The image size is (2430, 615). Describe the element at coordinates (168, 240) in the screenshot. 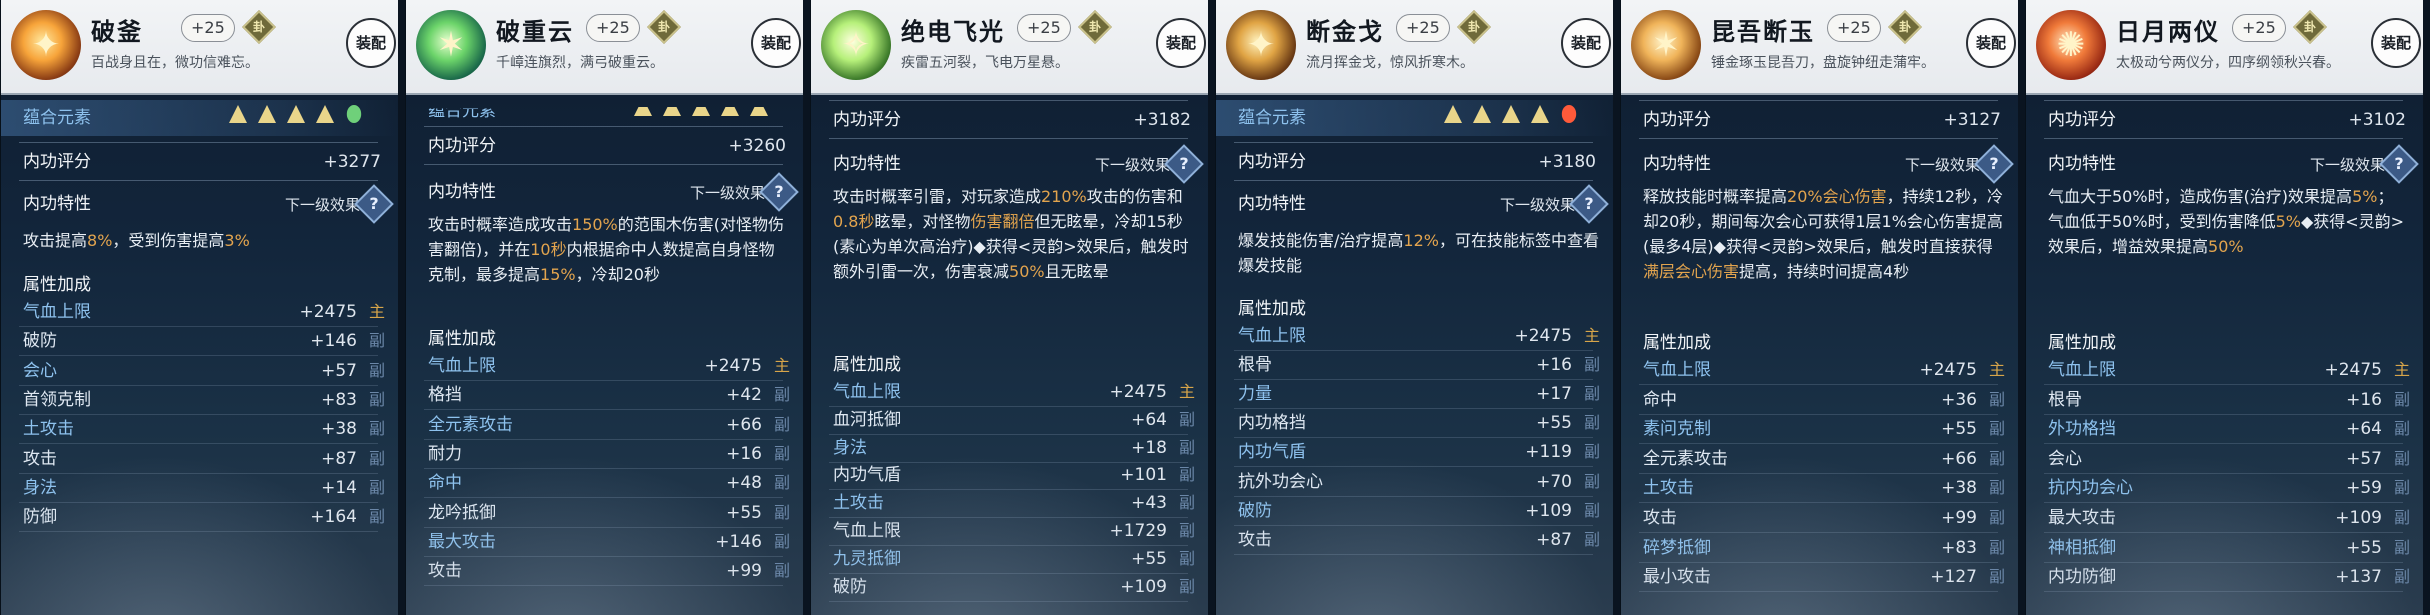

I see `trait-text: ，受到伤害提高` at that location.